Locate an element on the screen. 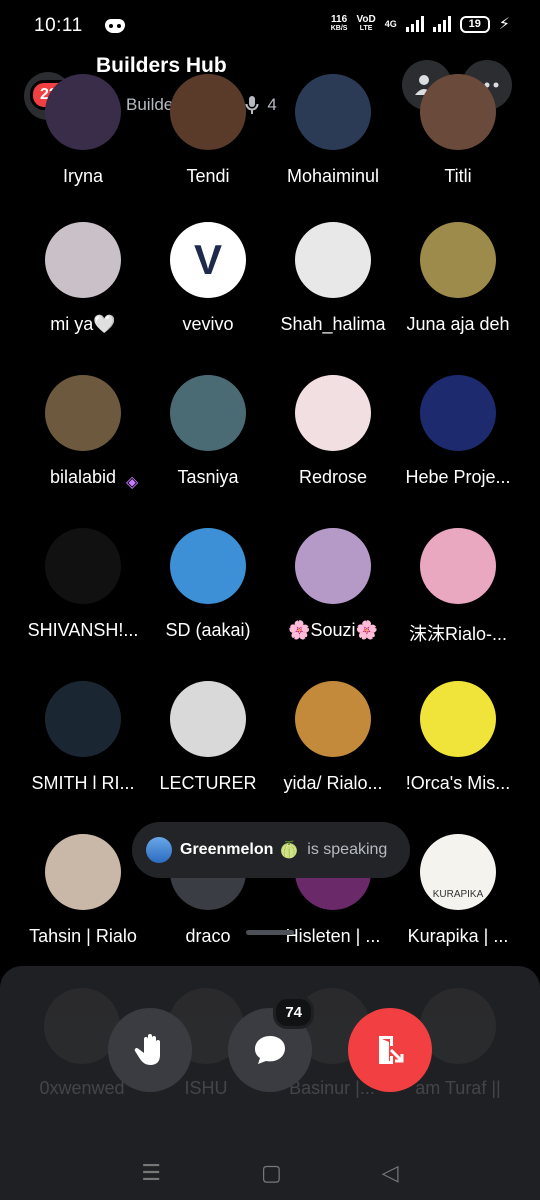 The height and width of the screenshot is (1200, 540). participant-tile: SD (aakai) is located at coordinates (208, 584).